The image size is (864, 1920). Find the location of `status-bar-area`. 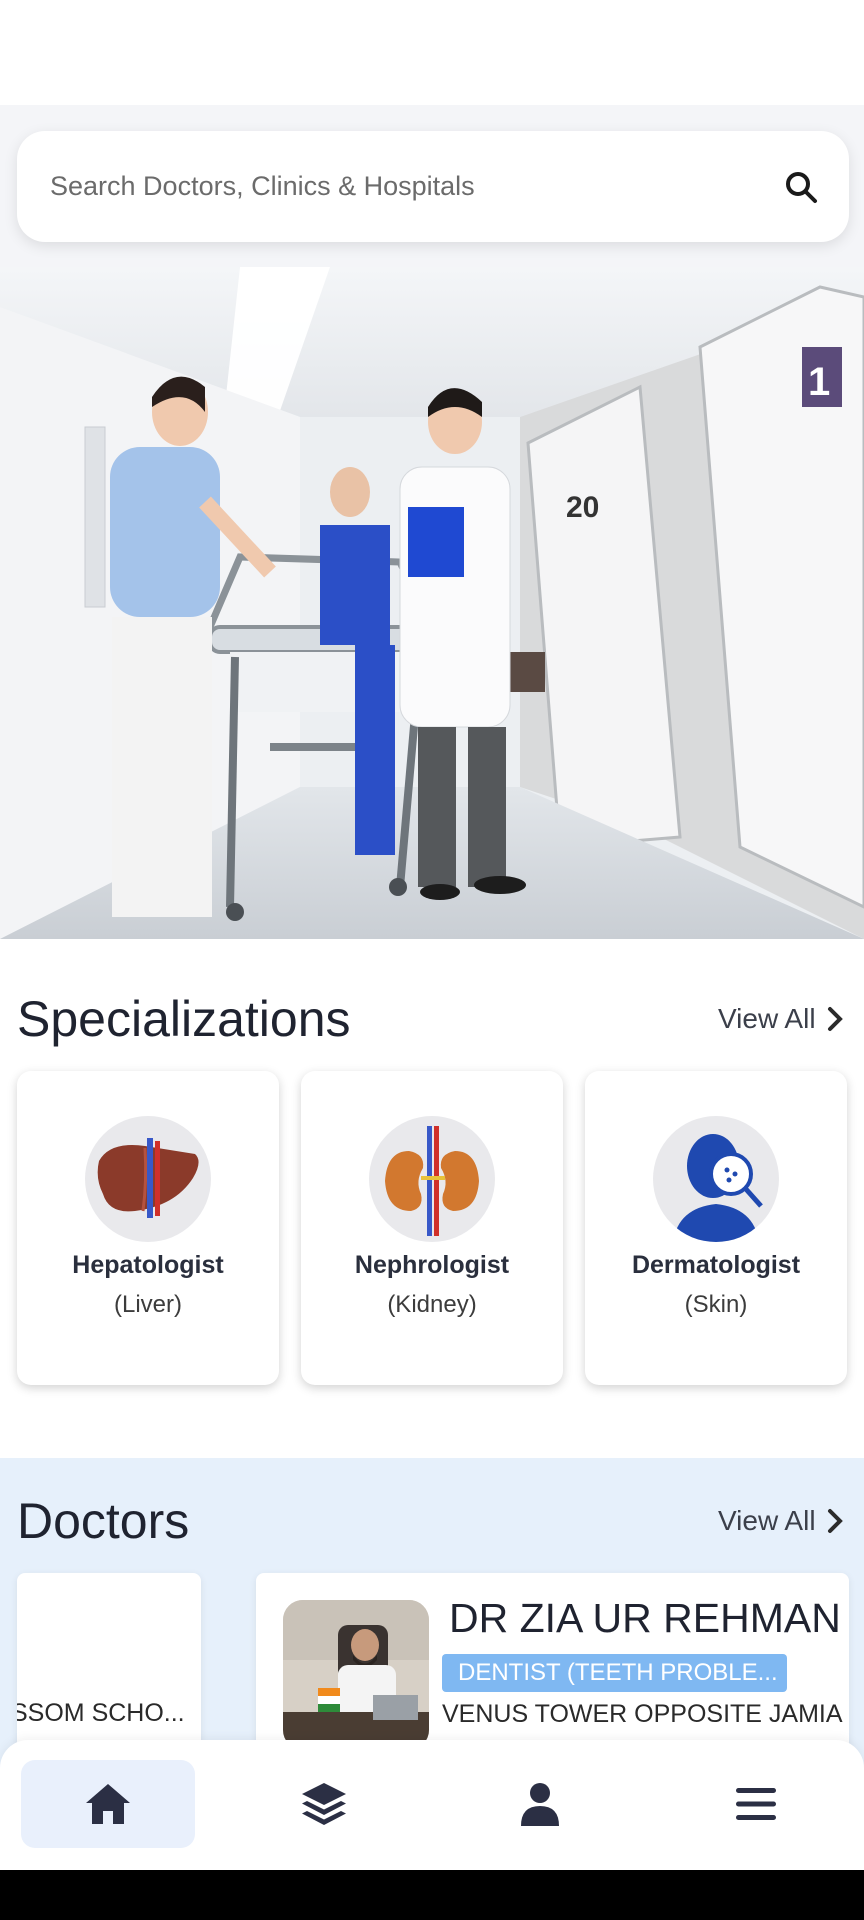

status-bar-area is located at coordinates (432, 52).